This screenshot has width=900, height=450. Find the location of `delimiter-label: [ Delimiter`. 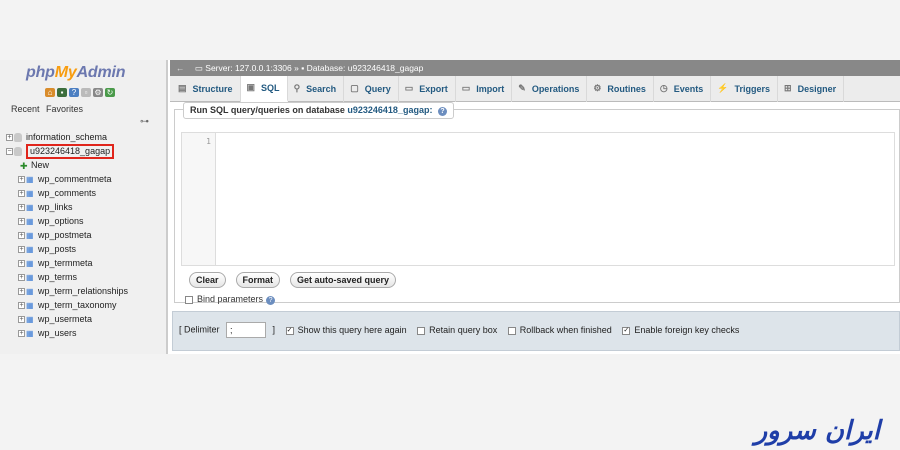

delimiter-label: [ Delimiter is located at coordinates (199, 329).